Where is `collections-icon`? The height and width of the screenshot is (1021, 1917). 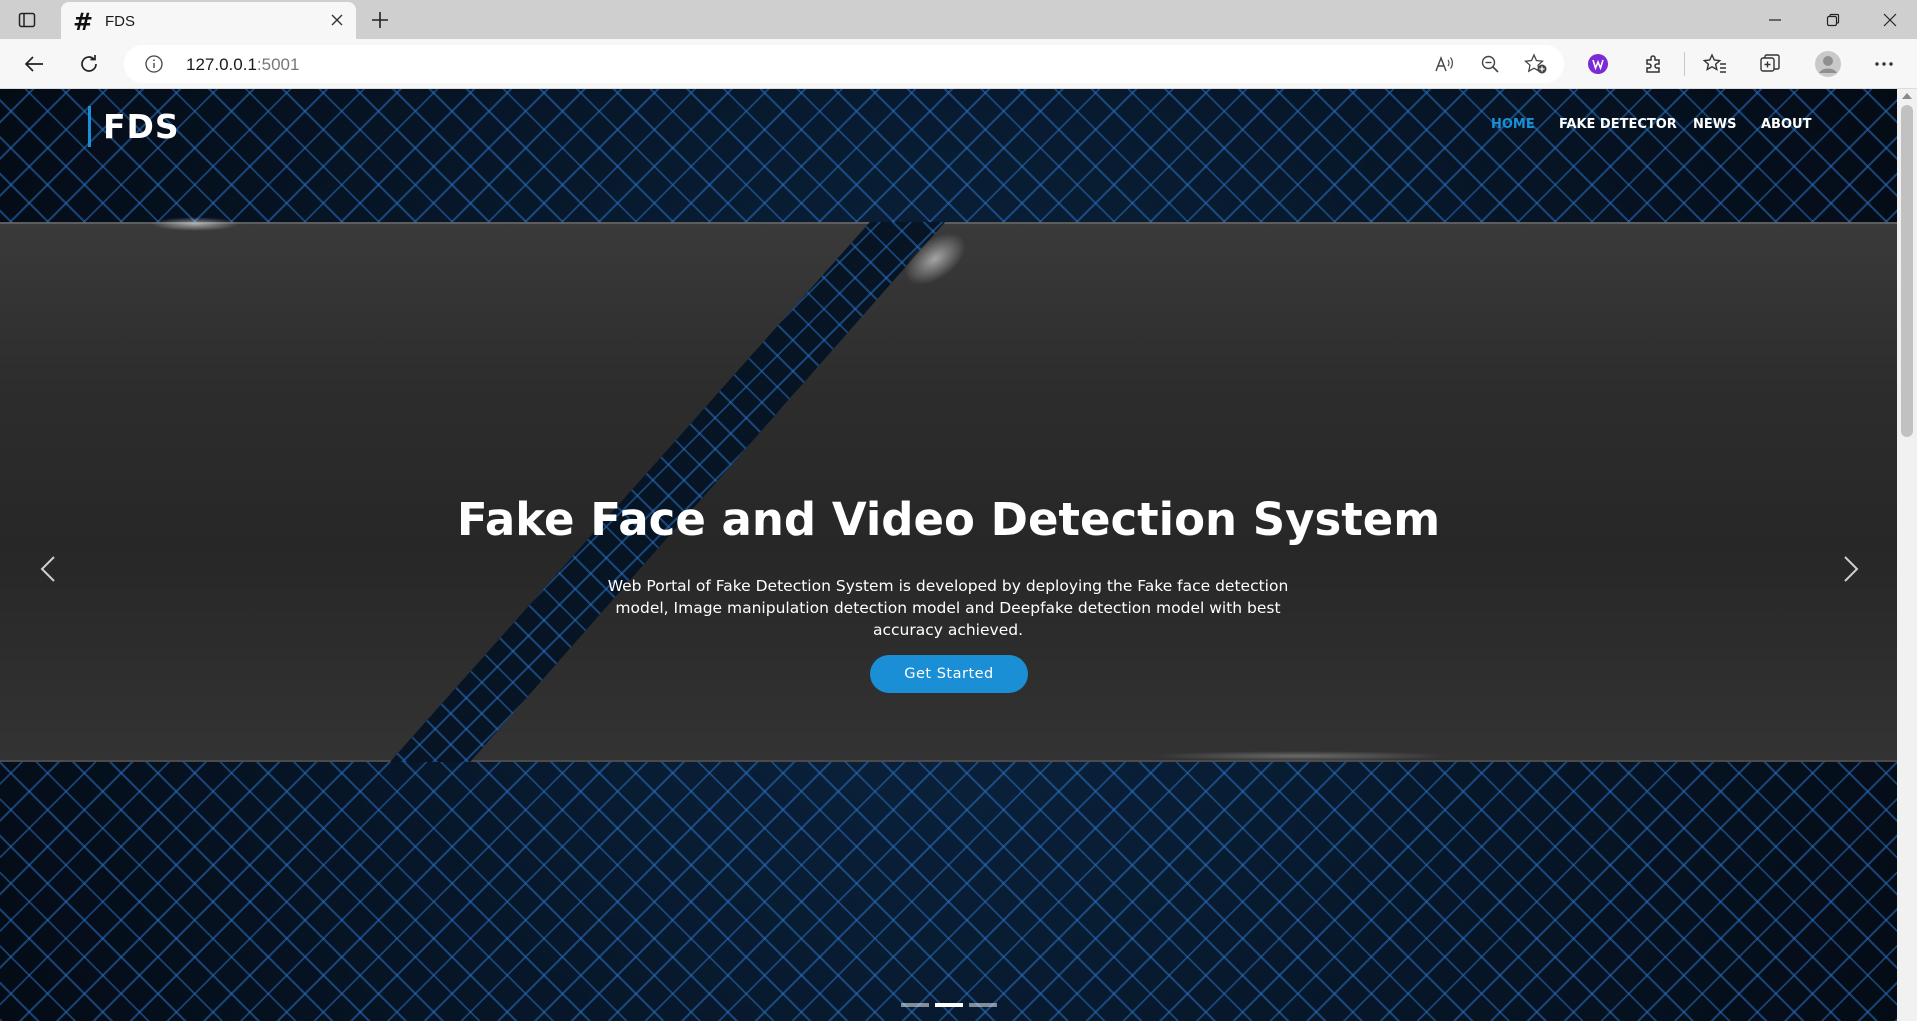 collections-icon is located at coordinates (1770, 64).